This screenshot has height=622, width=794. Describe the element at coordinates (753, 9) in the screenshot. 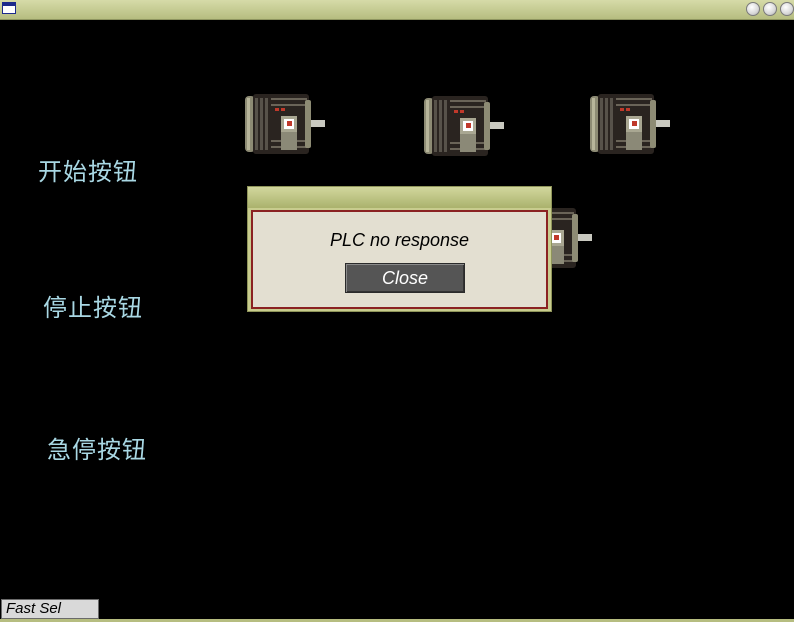

I see `minimize-button` at that location.